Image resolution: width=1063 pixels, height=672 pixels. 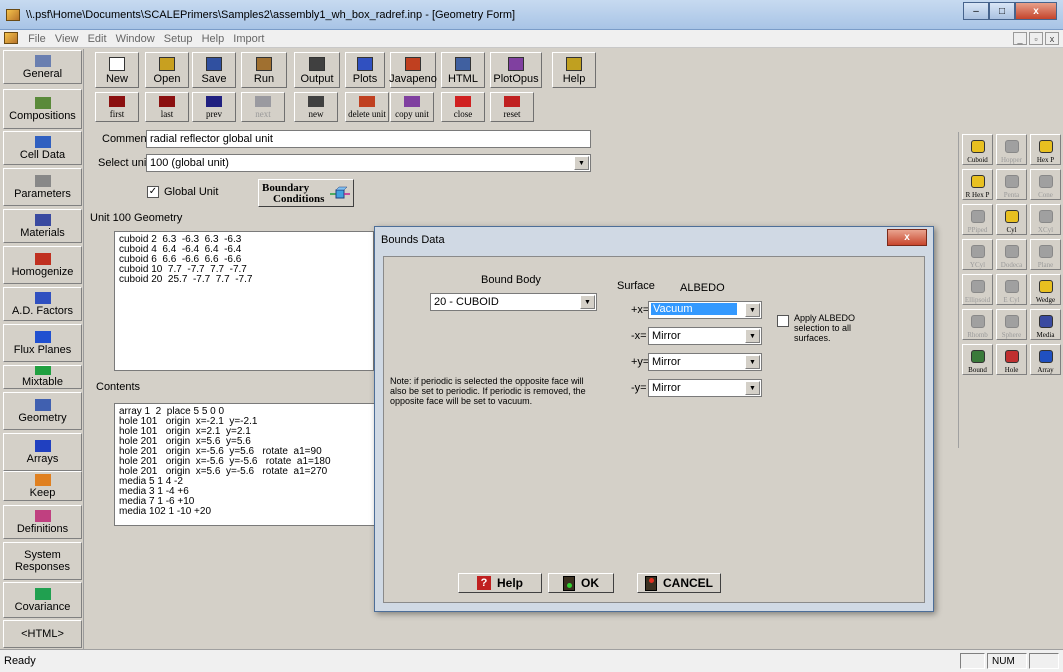 I want to click on nav-homogenize-button: Homogenize, so click(x=42, y=265).